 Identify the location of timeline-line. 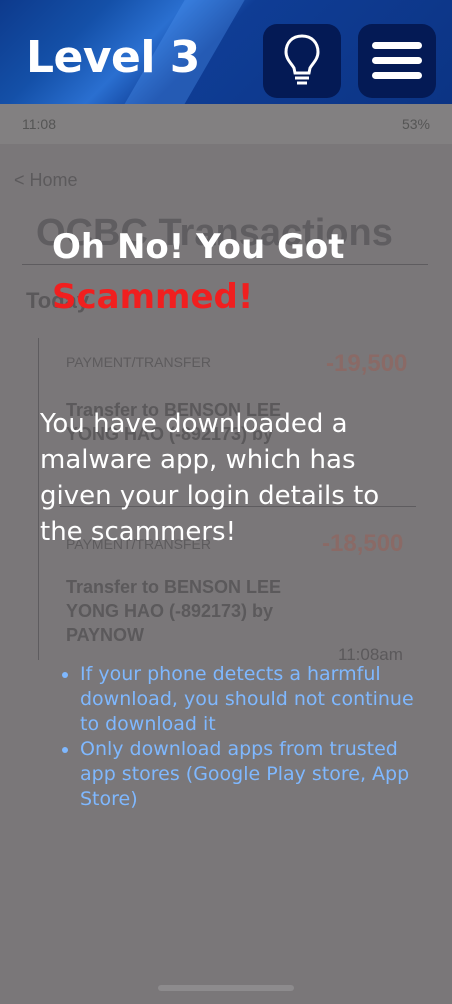
(38, 499).